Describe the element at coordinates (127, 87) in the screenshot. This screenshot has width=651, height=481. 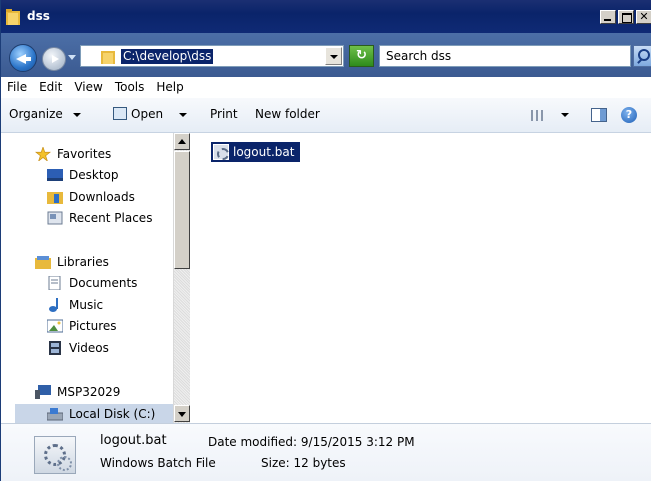
I see `menu-tools: Tools` at that location.